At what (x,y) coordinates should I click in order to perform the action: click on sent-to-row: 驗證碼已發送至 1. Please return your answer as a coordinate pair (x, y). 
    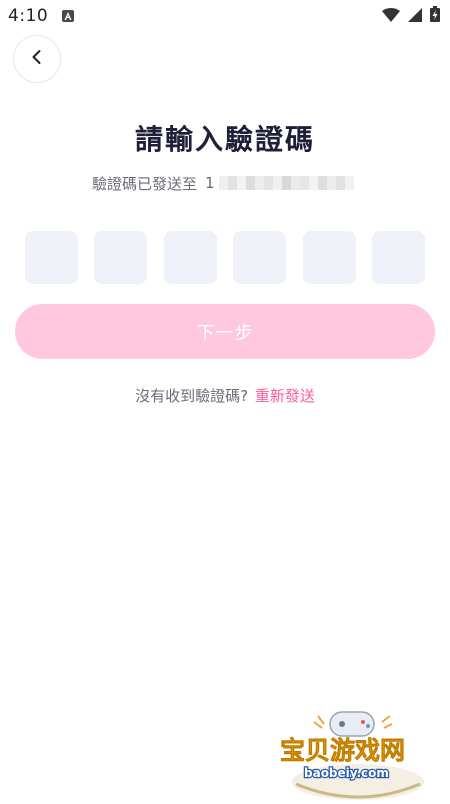
    Looking at the image, I should click on (223, 183).